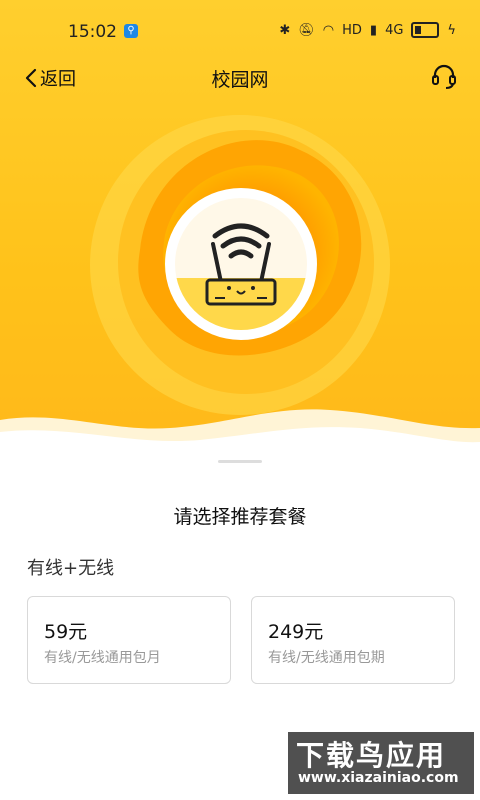  What do you see at coordinates (371, 755) in the screenshot?
I see `watermark-title: 下载鸟应用` at bounding box center [371, 755].